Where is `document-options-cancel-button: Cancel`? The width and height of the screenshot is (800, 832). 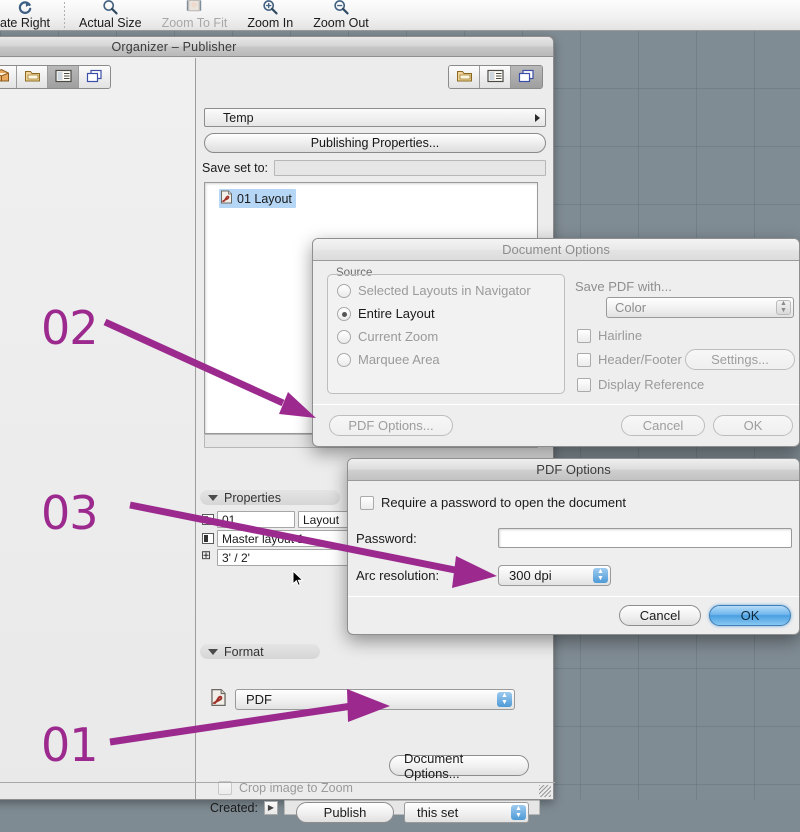
document-options-cancel-button: Cancel is located at coordinates (663, 425).